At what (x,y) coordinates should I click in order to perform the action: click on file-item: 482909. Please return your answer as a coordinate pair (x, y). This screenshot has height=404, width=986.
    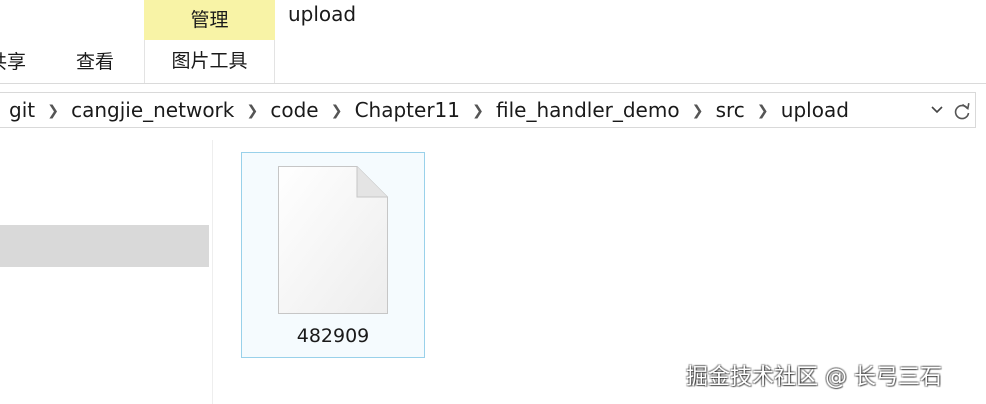
    Looking at the image, I should click on (333, 255).